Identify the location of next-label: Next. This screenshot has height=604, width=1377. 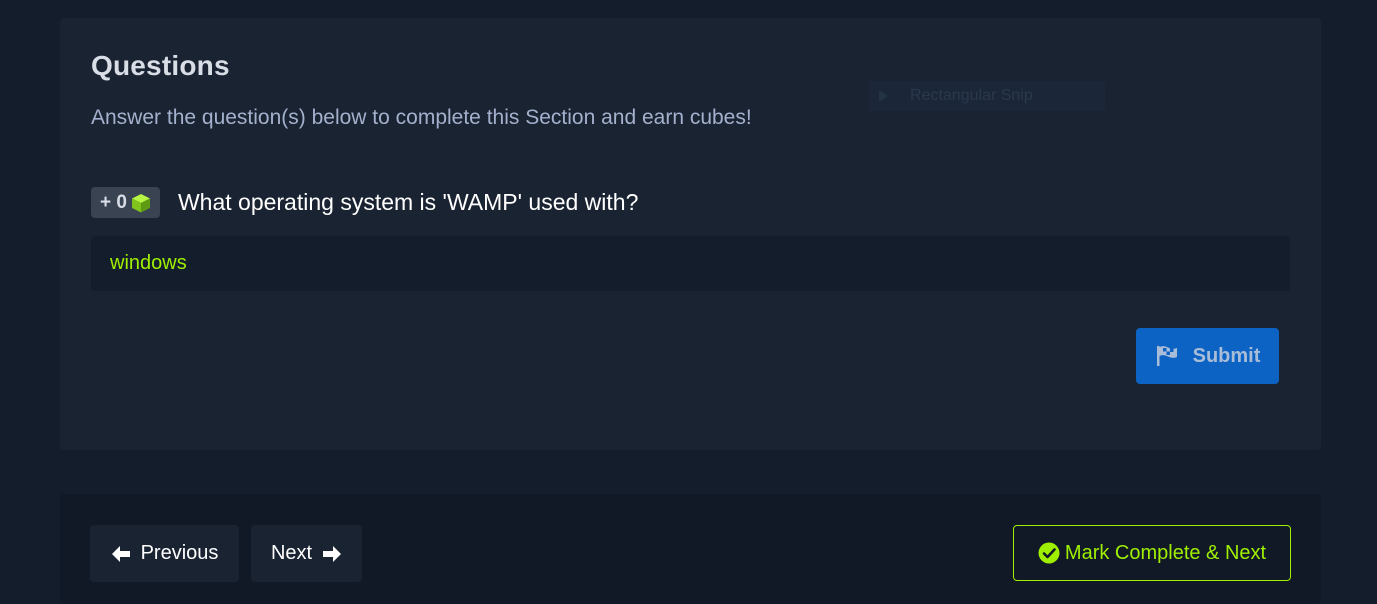
(291, 553).